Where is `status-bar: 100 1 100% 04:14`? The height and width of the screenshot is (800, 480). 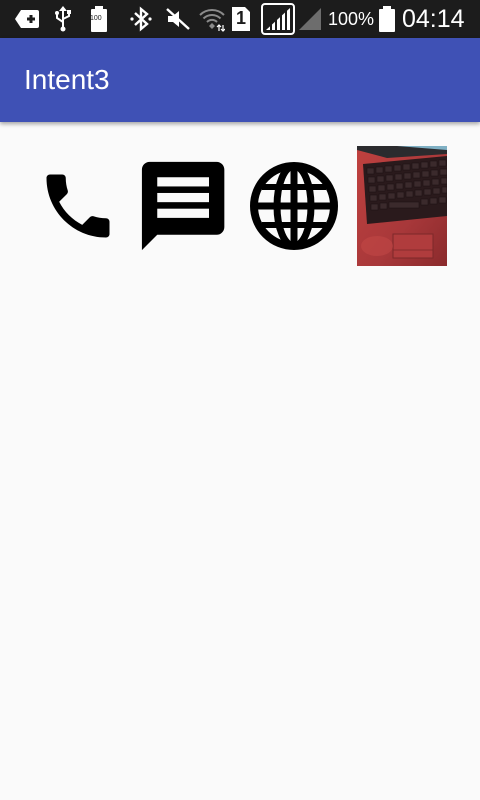
status-bar: 100 1 100% 04:14 is located at coordinates (240, 19).